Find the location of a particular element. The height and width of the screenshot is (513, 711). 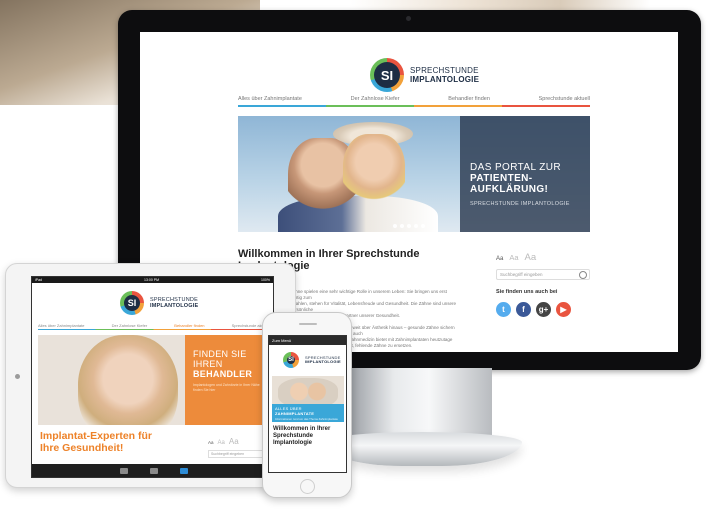

social-heading: Sie finden uns auch bei is located at coordinates (527, 292).